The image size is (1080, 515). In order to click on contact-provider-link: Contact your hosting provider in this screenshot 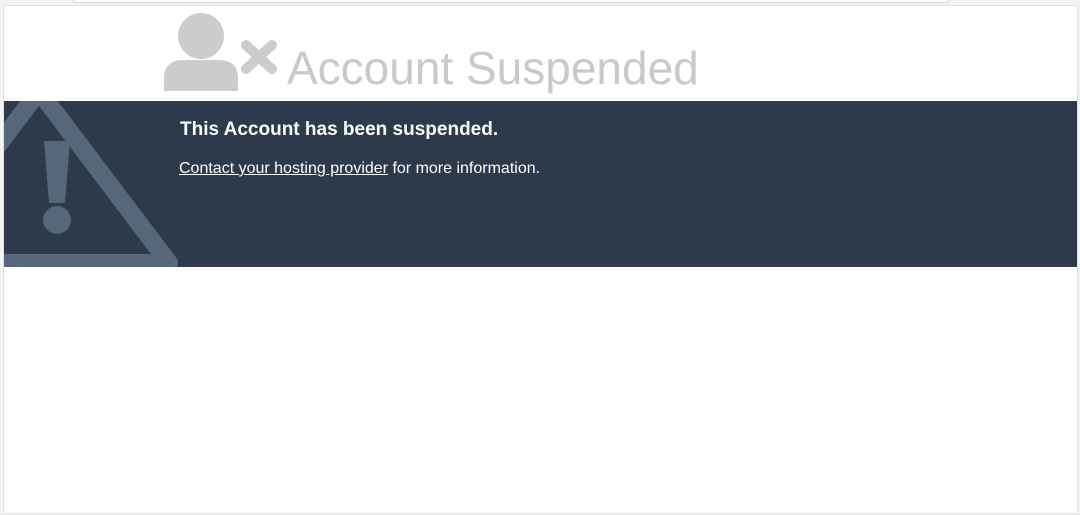, I will do `click(283, 168)`.